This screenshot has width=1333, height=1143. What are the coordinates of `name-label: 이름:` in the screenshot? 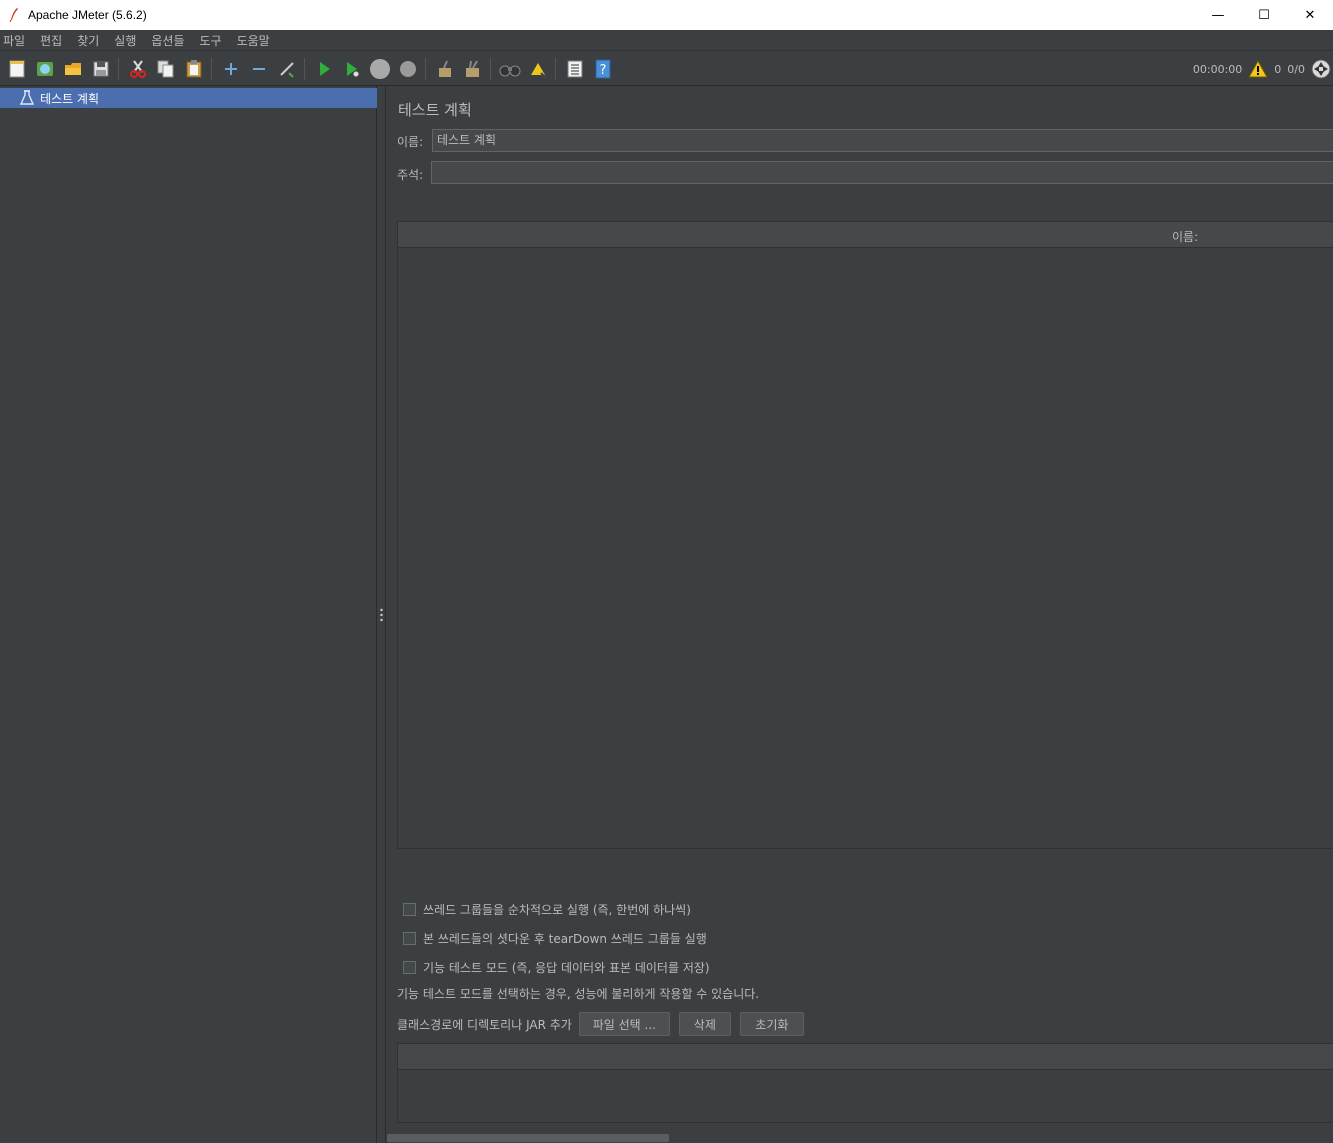 It's located at (410, 142).